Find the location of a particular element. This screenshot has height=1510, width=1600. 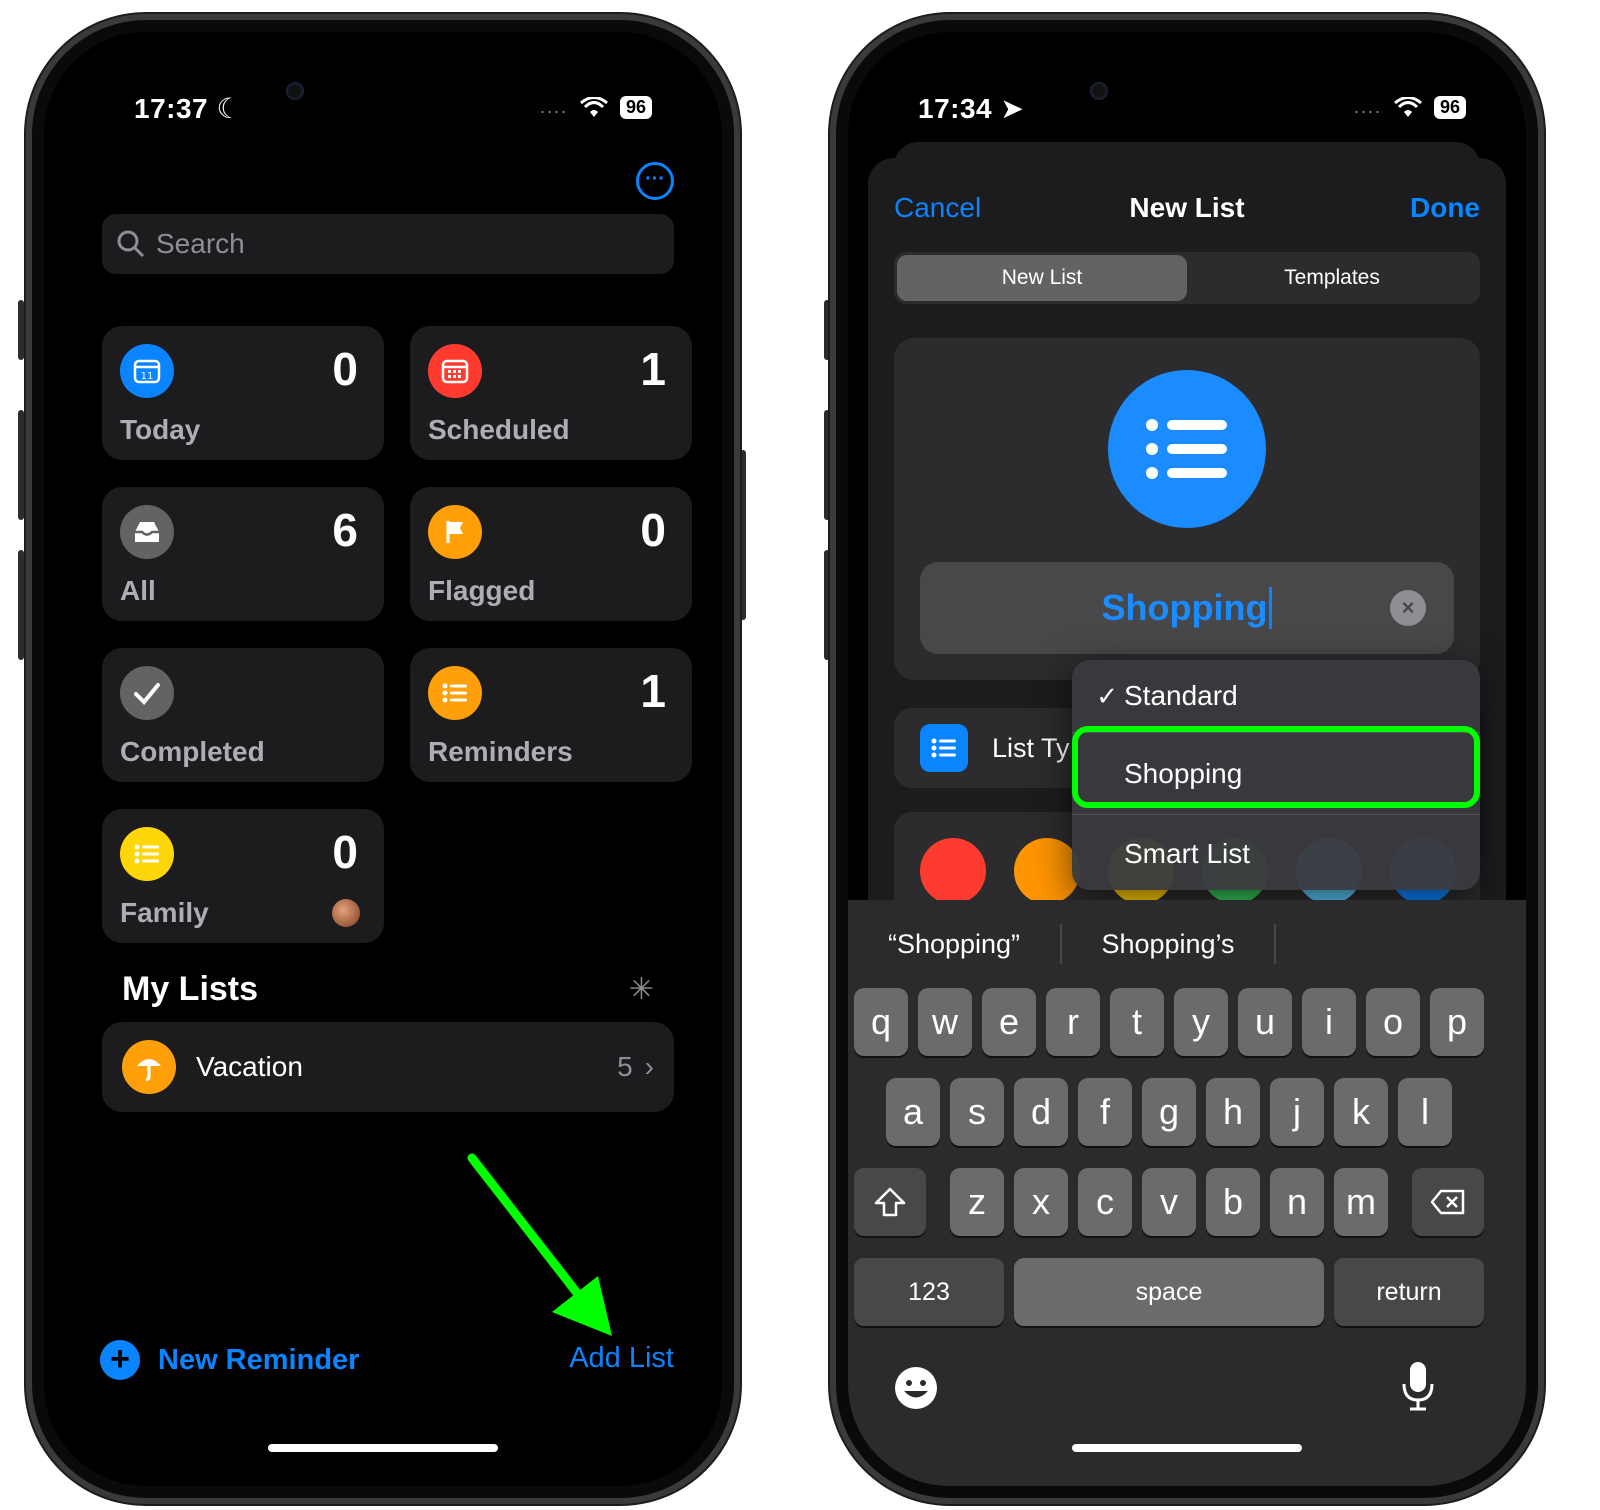

list-name-value: Shopping is located at coordinates (1187, 608).